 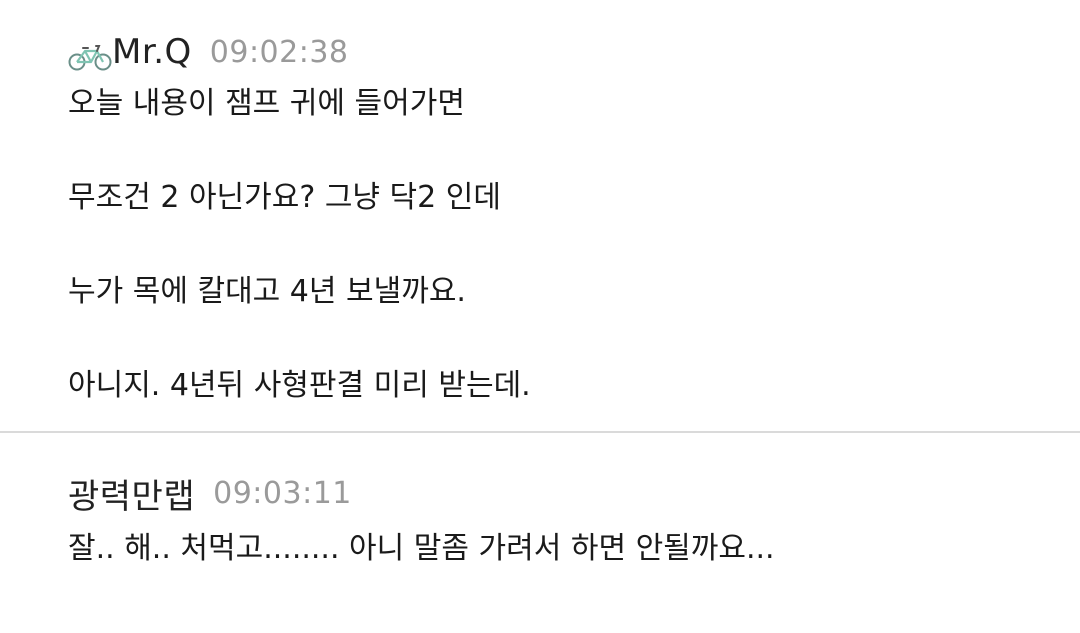 What do you see at coordinates (299, 385) in the screenshot?
I see `comment-line: 아니지. 4년뒤 사형판결 미리 받는데.` at bounding box center [299, 385].